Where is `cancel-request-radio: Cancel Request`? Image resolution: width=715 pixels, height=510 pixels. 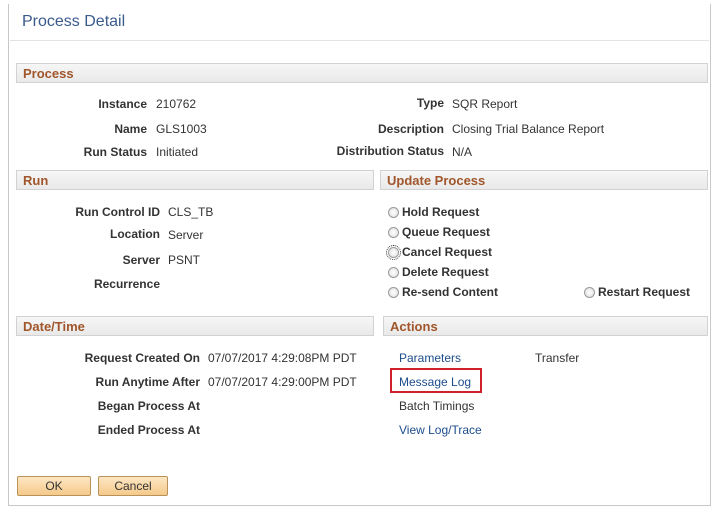 cancel-request-radio: Cancel Request is located at coordinates (439, 252).